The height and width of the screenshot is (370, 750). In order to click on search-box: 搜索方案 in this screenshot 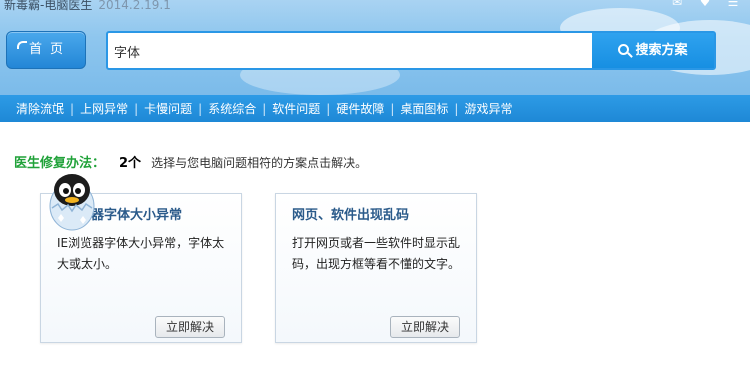, I will do `click(411, 50)`.